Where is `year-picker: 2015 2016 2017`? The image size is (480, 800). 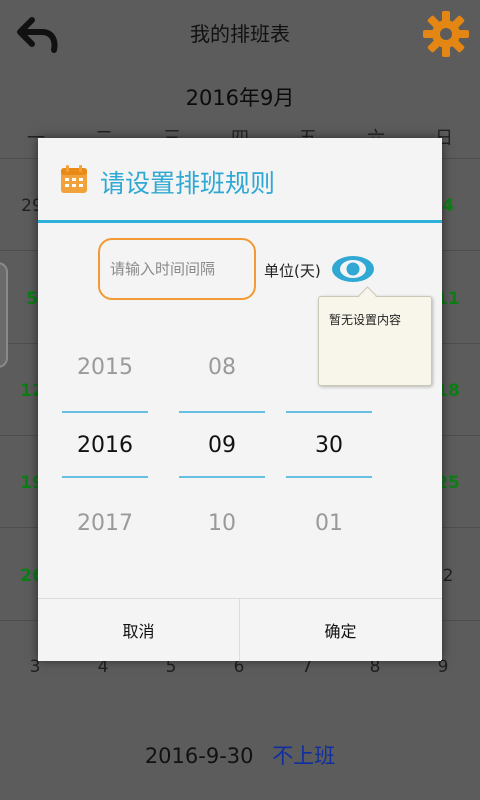 year-picker: 2015 2016 2017 is located at coordinates (105, 458).